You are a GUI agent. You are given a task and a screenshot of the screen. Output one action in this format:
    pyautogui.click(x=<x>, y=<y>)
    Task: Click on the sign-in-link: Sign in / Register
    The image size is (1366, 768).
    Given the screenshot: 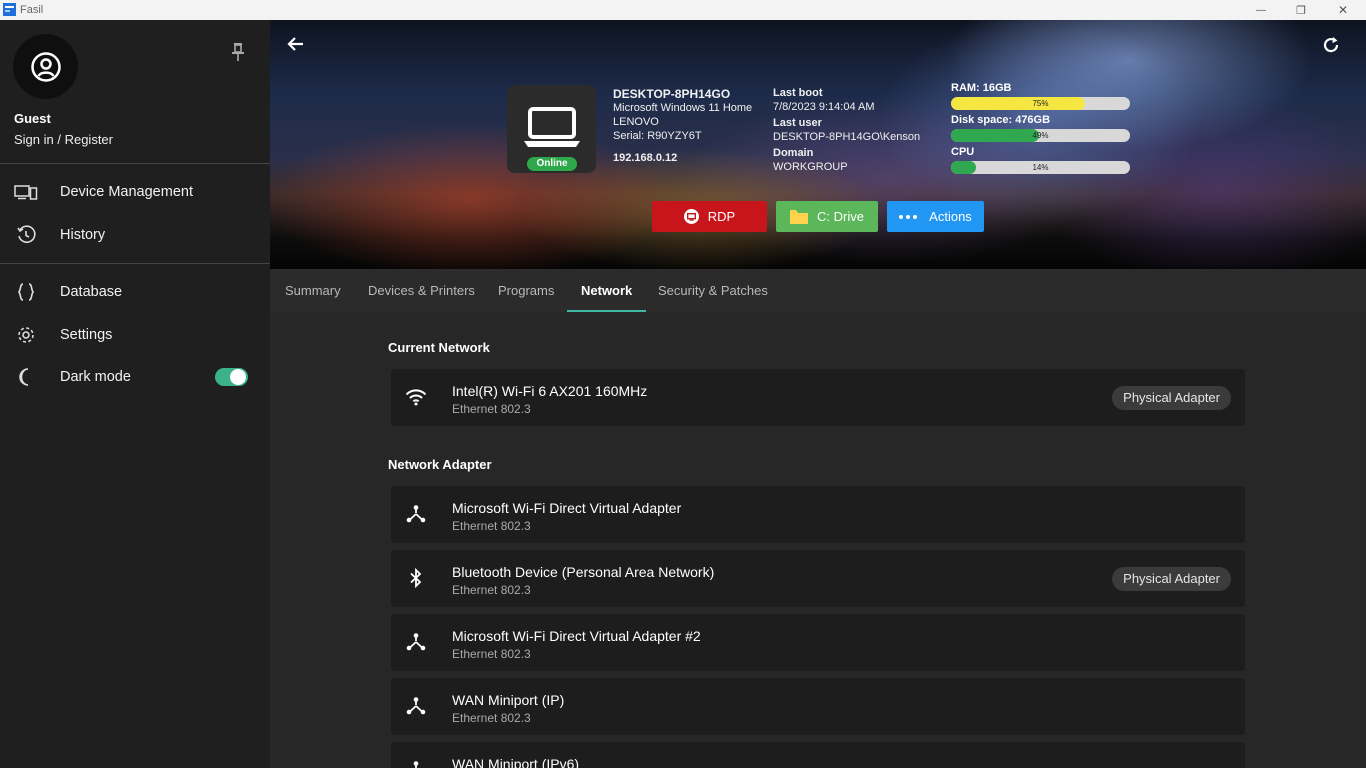 What is the action you would take?
    pyautogui.click(x=63, y=139)
    